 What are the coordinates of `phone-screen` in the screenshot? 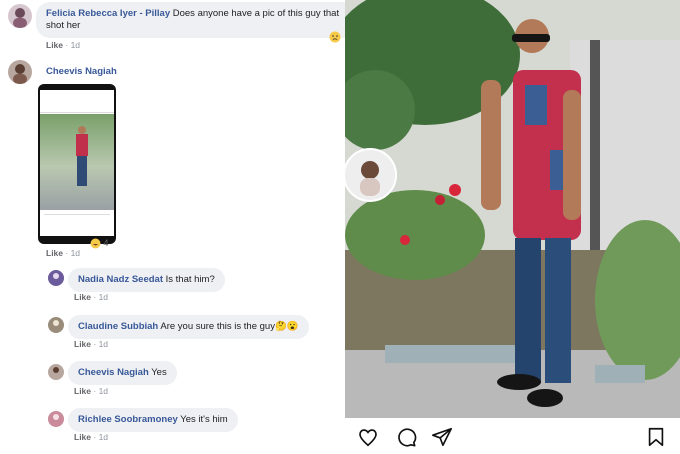 It's located at (77, 163).